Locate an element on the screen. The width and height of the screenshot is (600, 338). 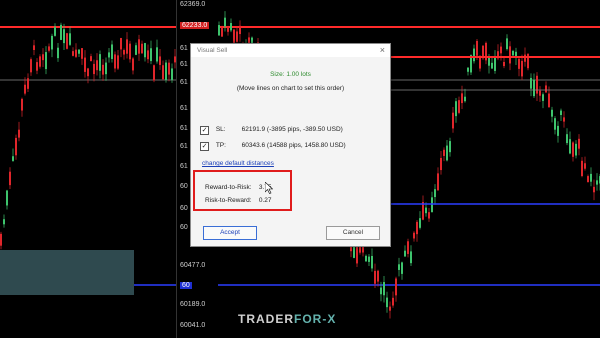
price-tick-tp: 60 is located at coordinates (186, 285).